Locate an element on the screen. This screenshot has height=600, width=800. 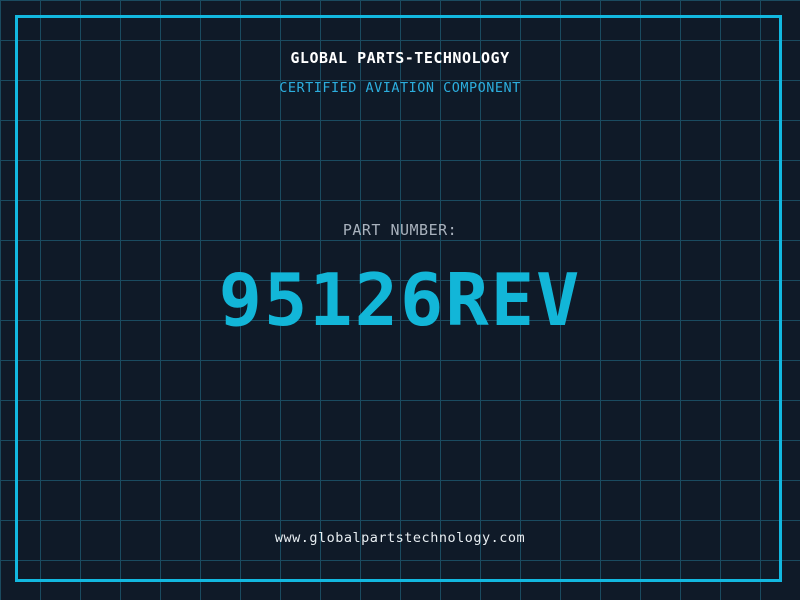
part-number-label: PART NUMBER: is located at coordinates (400, 230).